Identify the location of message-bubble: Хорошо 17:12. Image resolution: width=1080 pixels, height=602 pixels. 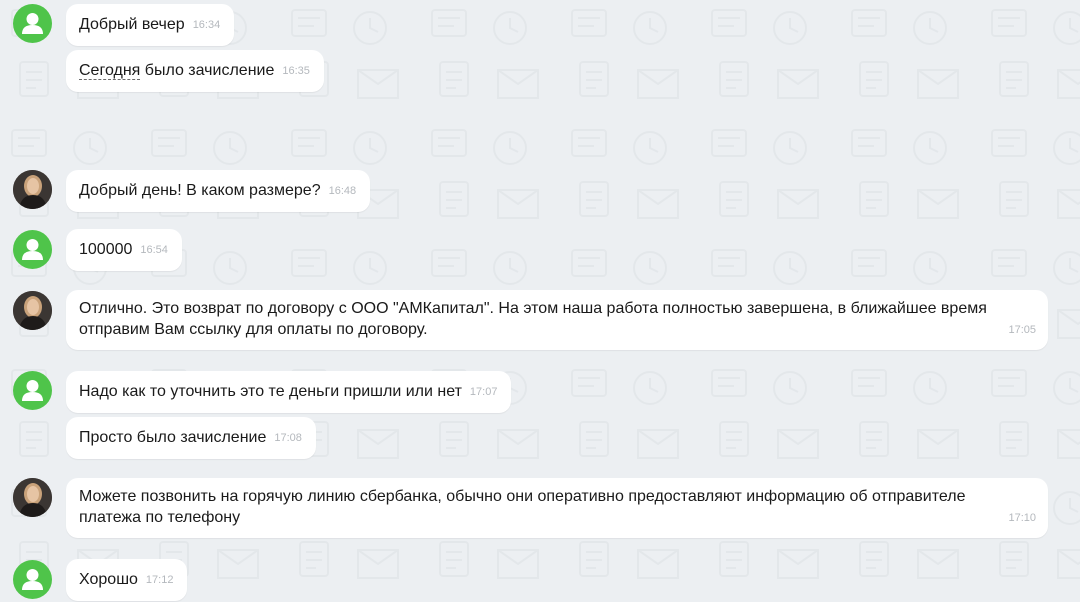
(127, 580).